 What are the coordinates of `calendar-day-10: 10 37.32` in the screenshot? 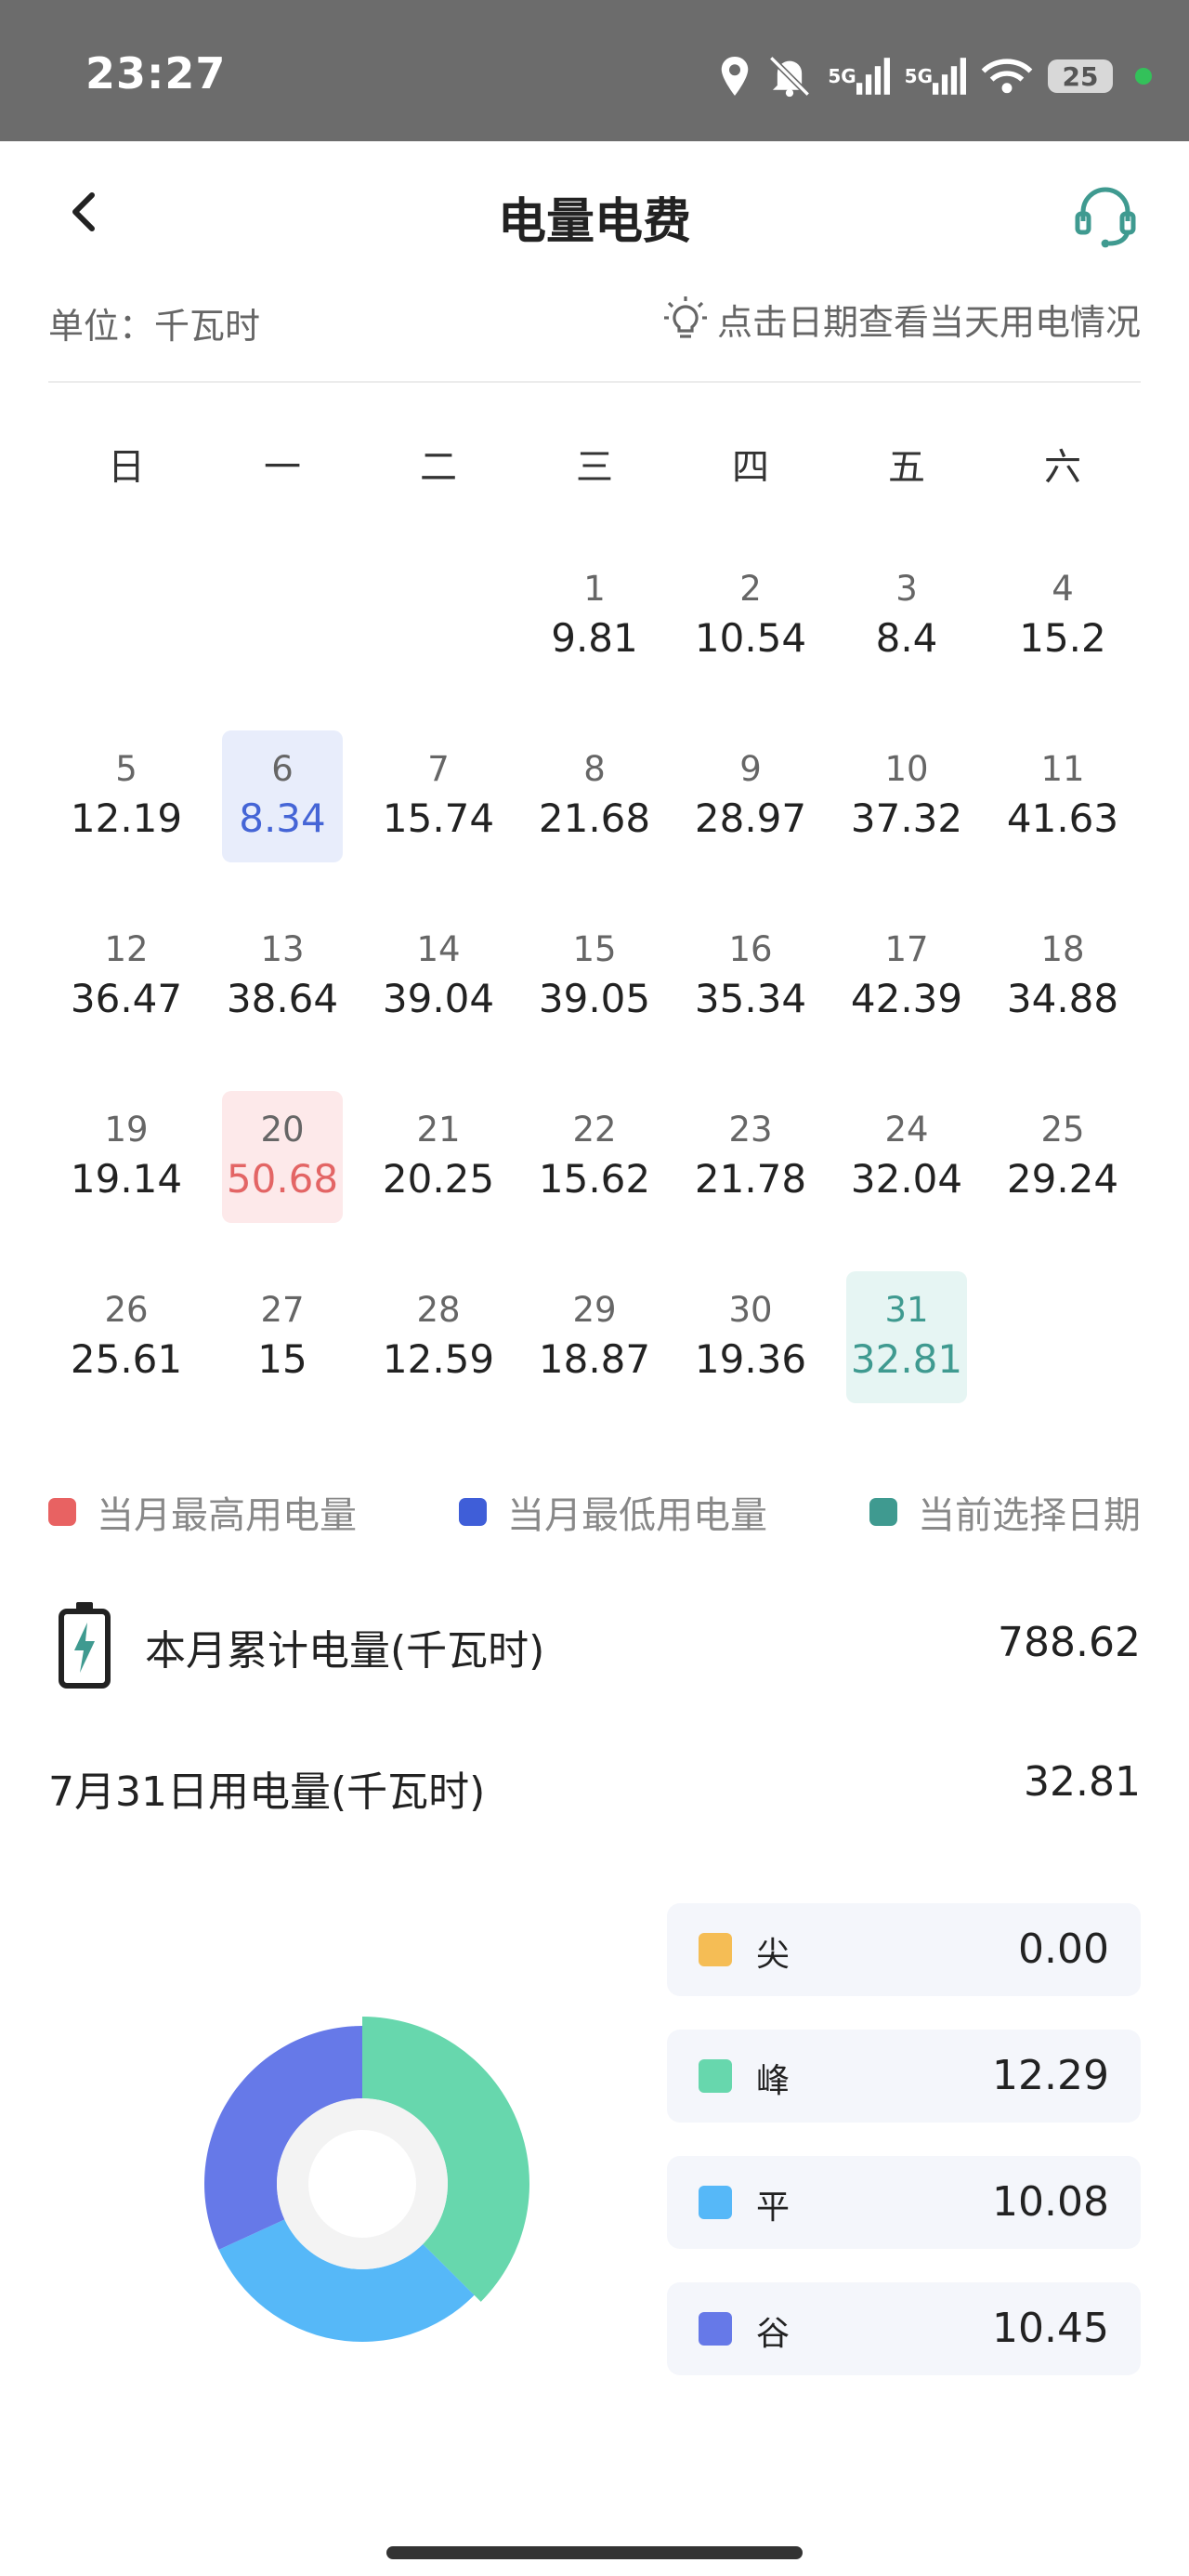 It's located at (906, 796).